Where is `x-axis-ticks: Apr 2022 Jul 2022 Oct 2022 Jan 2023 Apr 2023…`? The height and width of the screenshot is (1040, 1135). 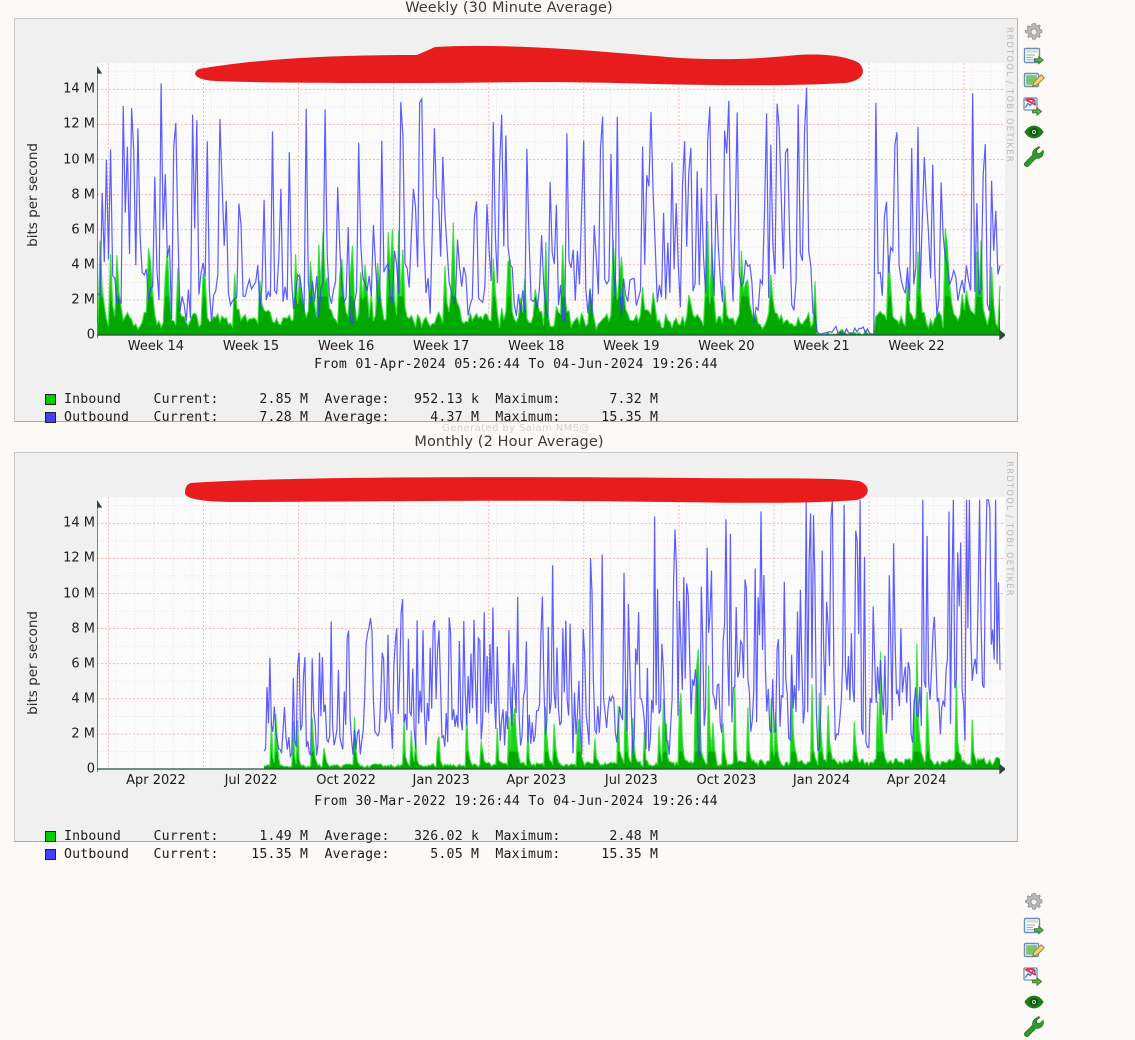 x-axis-ticks: Apr 2022 Jul 2022 Oct 2022 Jan 2023 Apr 2023… is located at coordinates (516, 783).